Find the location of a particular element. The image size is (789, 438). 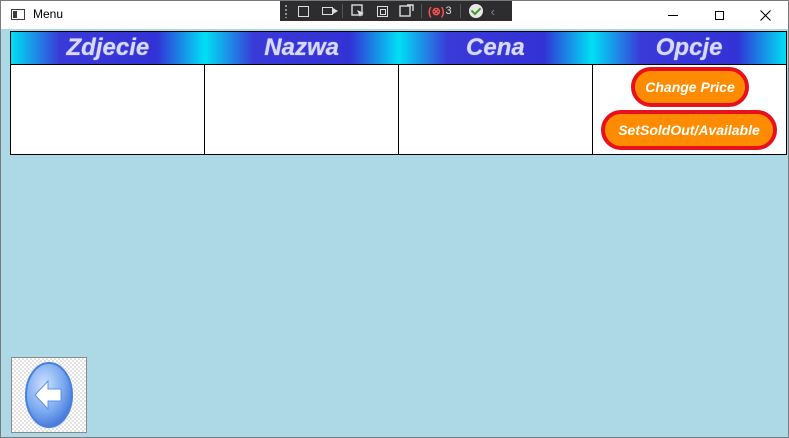

binding-failures-button: (⊗) 3 is located at coordinates (440, 11).